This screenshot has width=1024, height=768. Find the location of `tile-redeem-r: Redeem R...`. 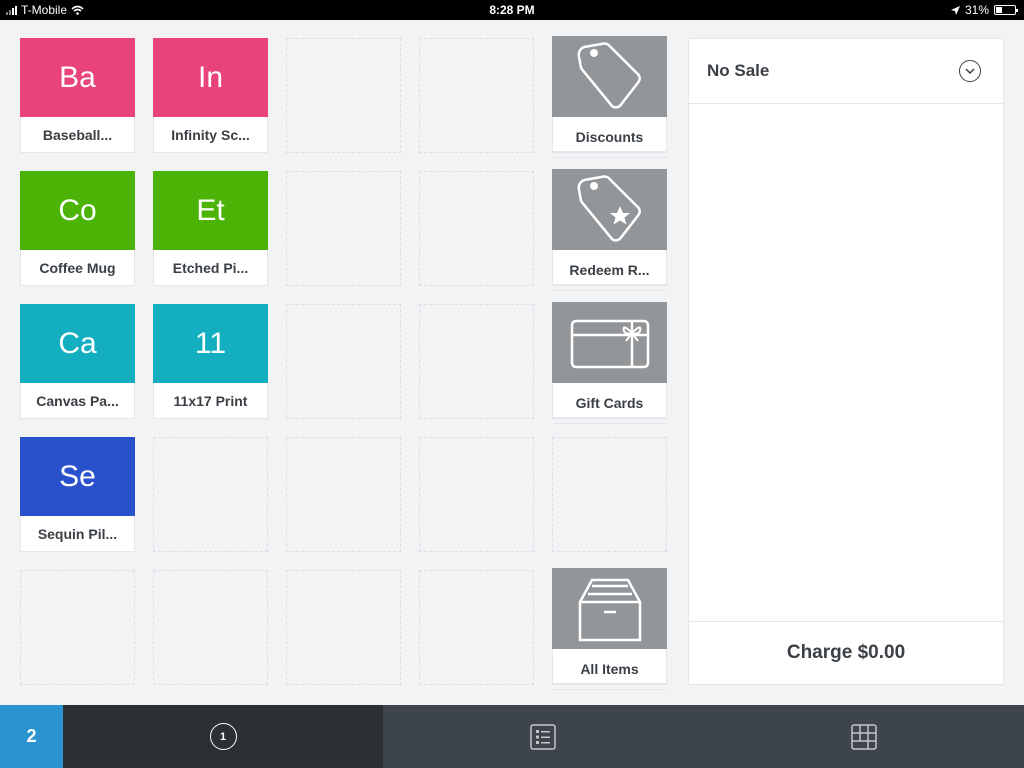

tile-redeem-r: Redeem R... is located at coordinates (609, 230).